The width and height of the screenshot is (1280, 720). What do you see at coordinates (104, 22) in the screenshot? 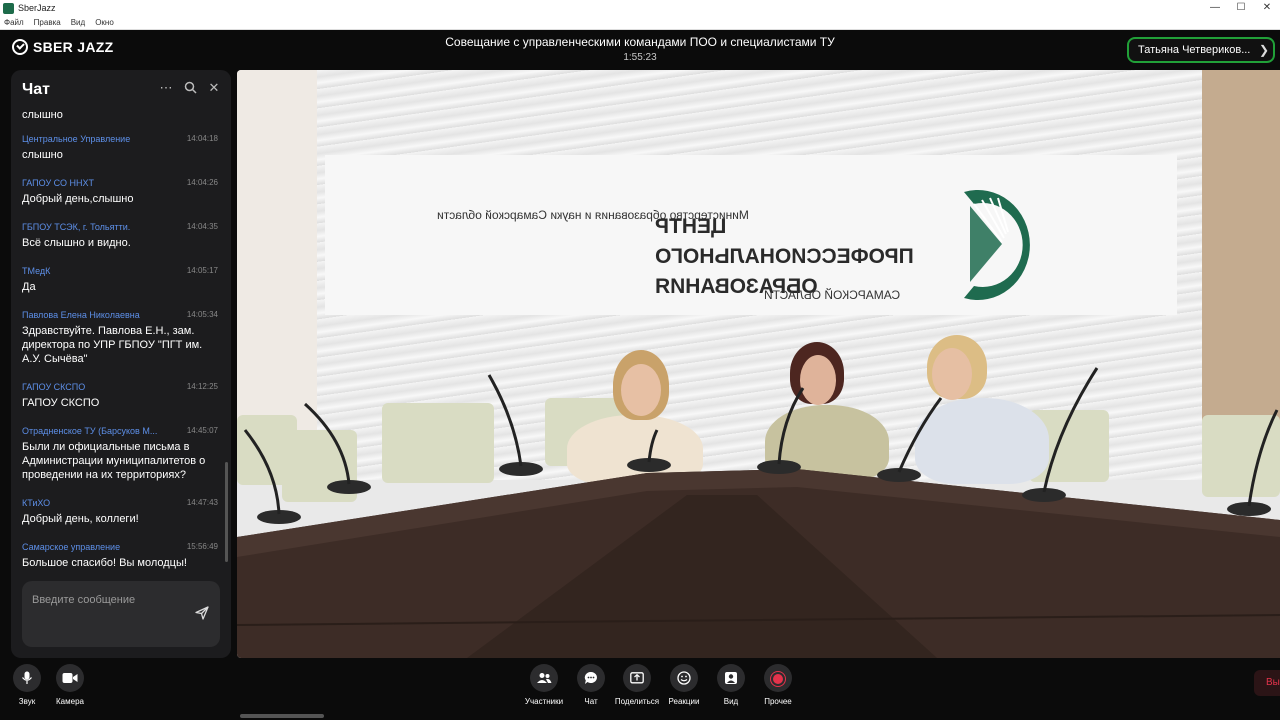
I see `menu-window: Окно` at bounding box center [104, 22].